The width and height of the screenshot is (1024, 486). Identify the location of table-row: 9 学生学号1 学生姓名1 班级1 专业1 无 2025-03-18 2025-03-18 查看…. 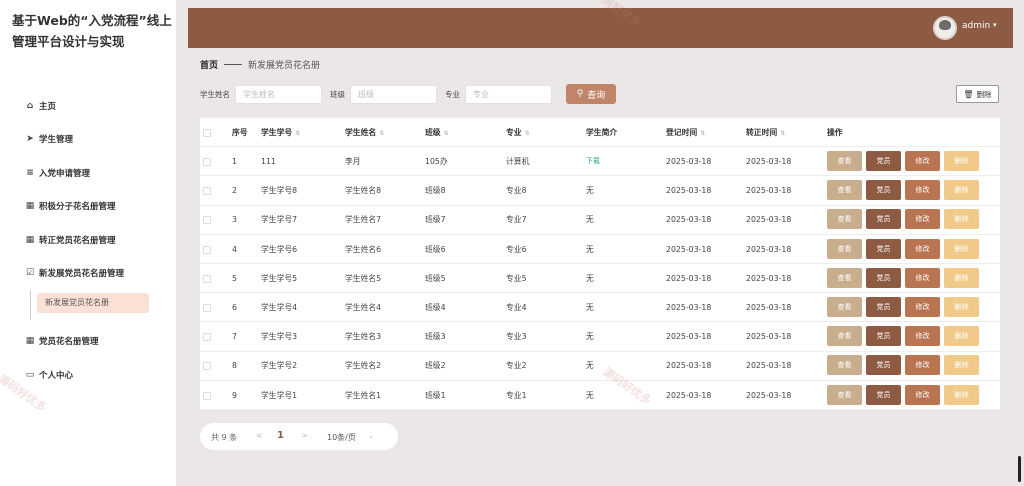
(600, 395).